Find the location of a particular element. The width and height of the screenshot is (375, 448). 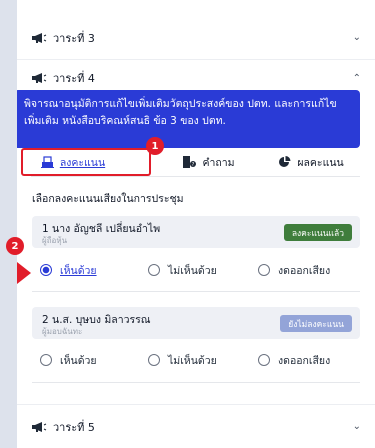

step-marker-2: 2 is located at coordinates (15, 246).